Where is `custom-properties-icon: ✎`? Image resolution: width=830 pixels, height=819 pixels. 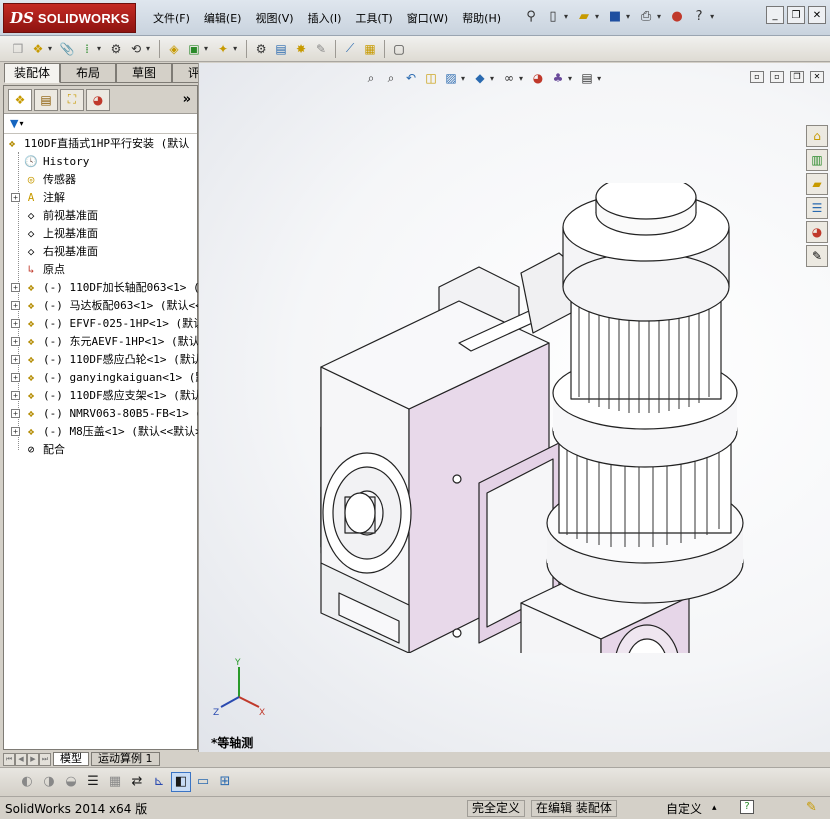
custom-properties-icon: ✎ is located at coordinates (817, 256).